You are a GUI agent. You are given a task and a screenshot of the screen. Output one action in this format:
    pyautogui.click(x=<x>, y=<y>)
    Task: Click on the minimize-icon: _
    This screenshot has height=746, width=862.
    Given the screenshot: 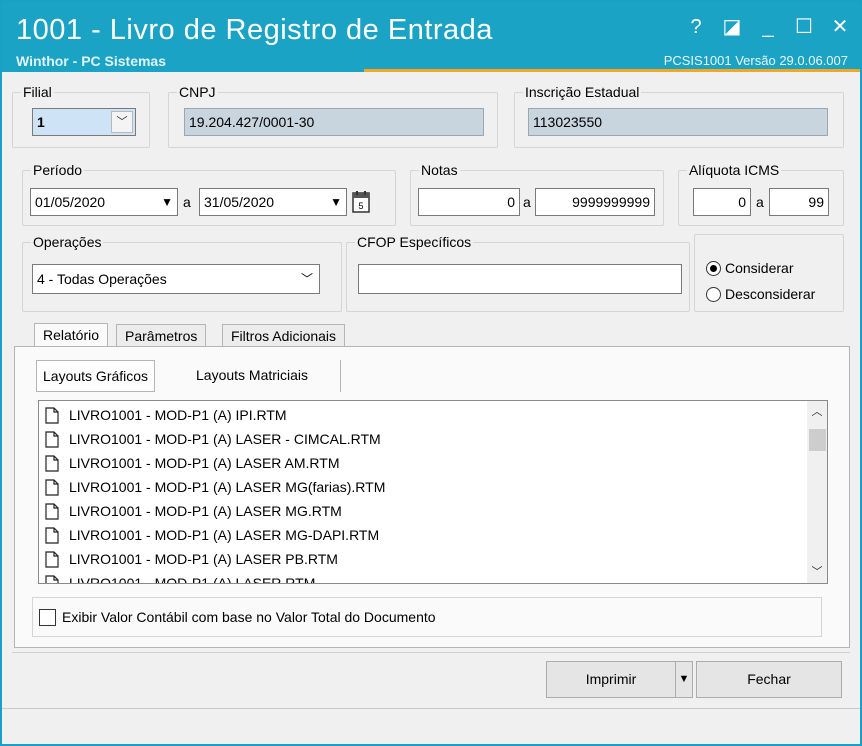 What is the action you would take?
    pyautogui.click(x=768, y=27)
    